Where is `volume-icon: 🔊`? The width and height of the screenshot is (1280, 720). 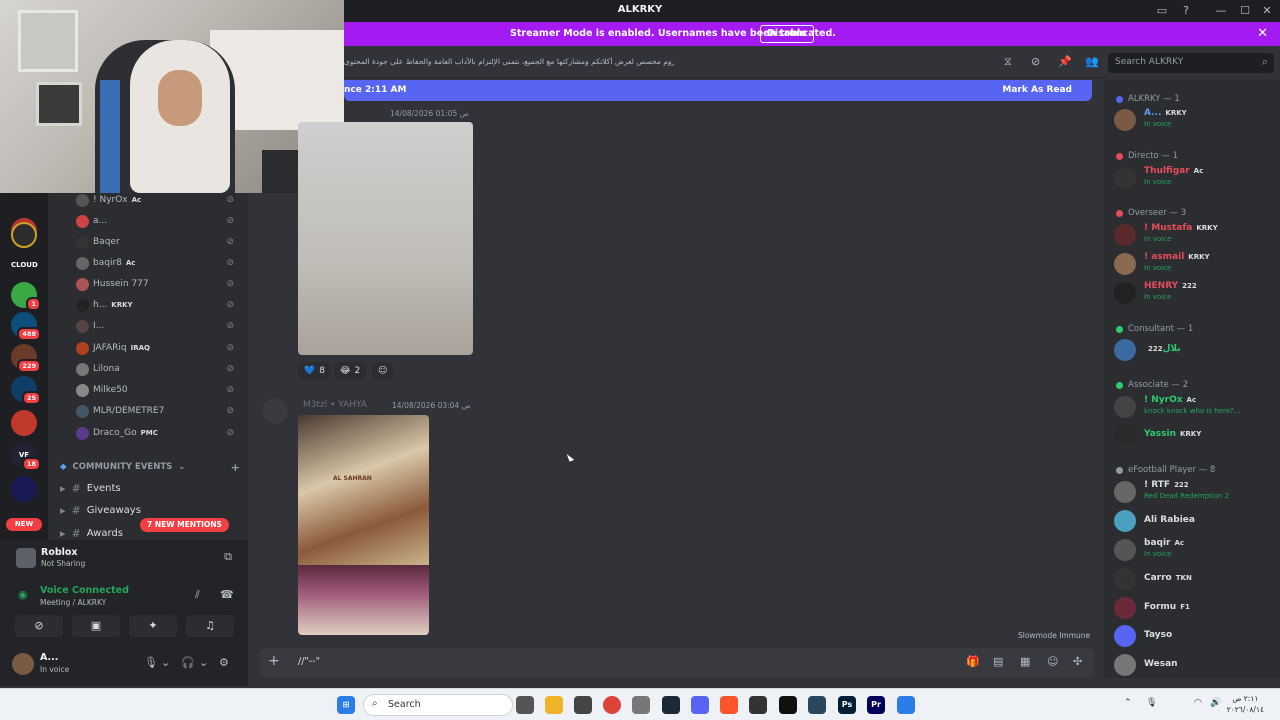
volume-icon: 🔊 is located at coordinates (1215, 703).